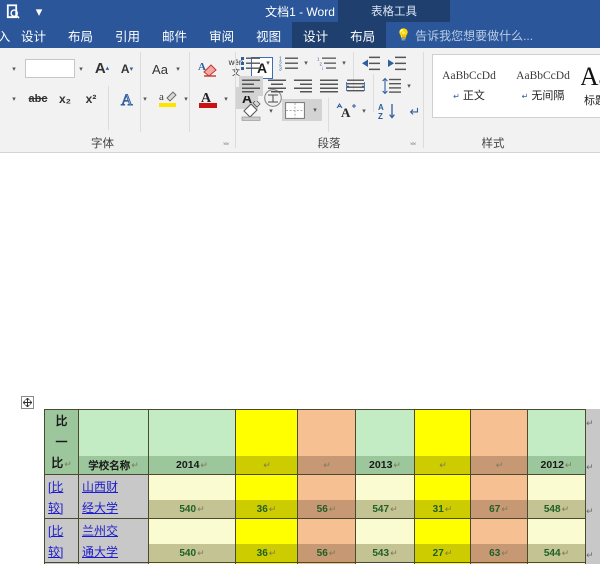  Describe the element at coordinates (388, 111) in the screenshot. I see `sort-icon: A Z` at that location.